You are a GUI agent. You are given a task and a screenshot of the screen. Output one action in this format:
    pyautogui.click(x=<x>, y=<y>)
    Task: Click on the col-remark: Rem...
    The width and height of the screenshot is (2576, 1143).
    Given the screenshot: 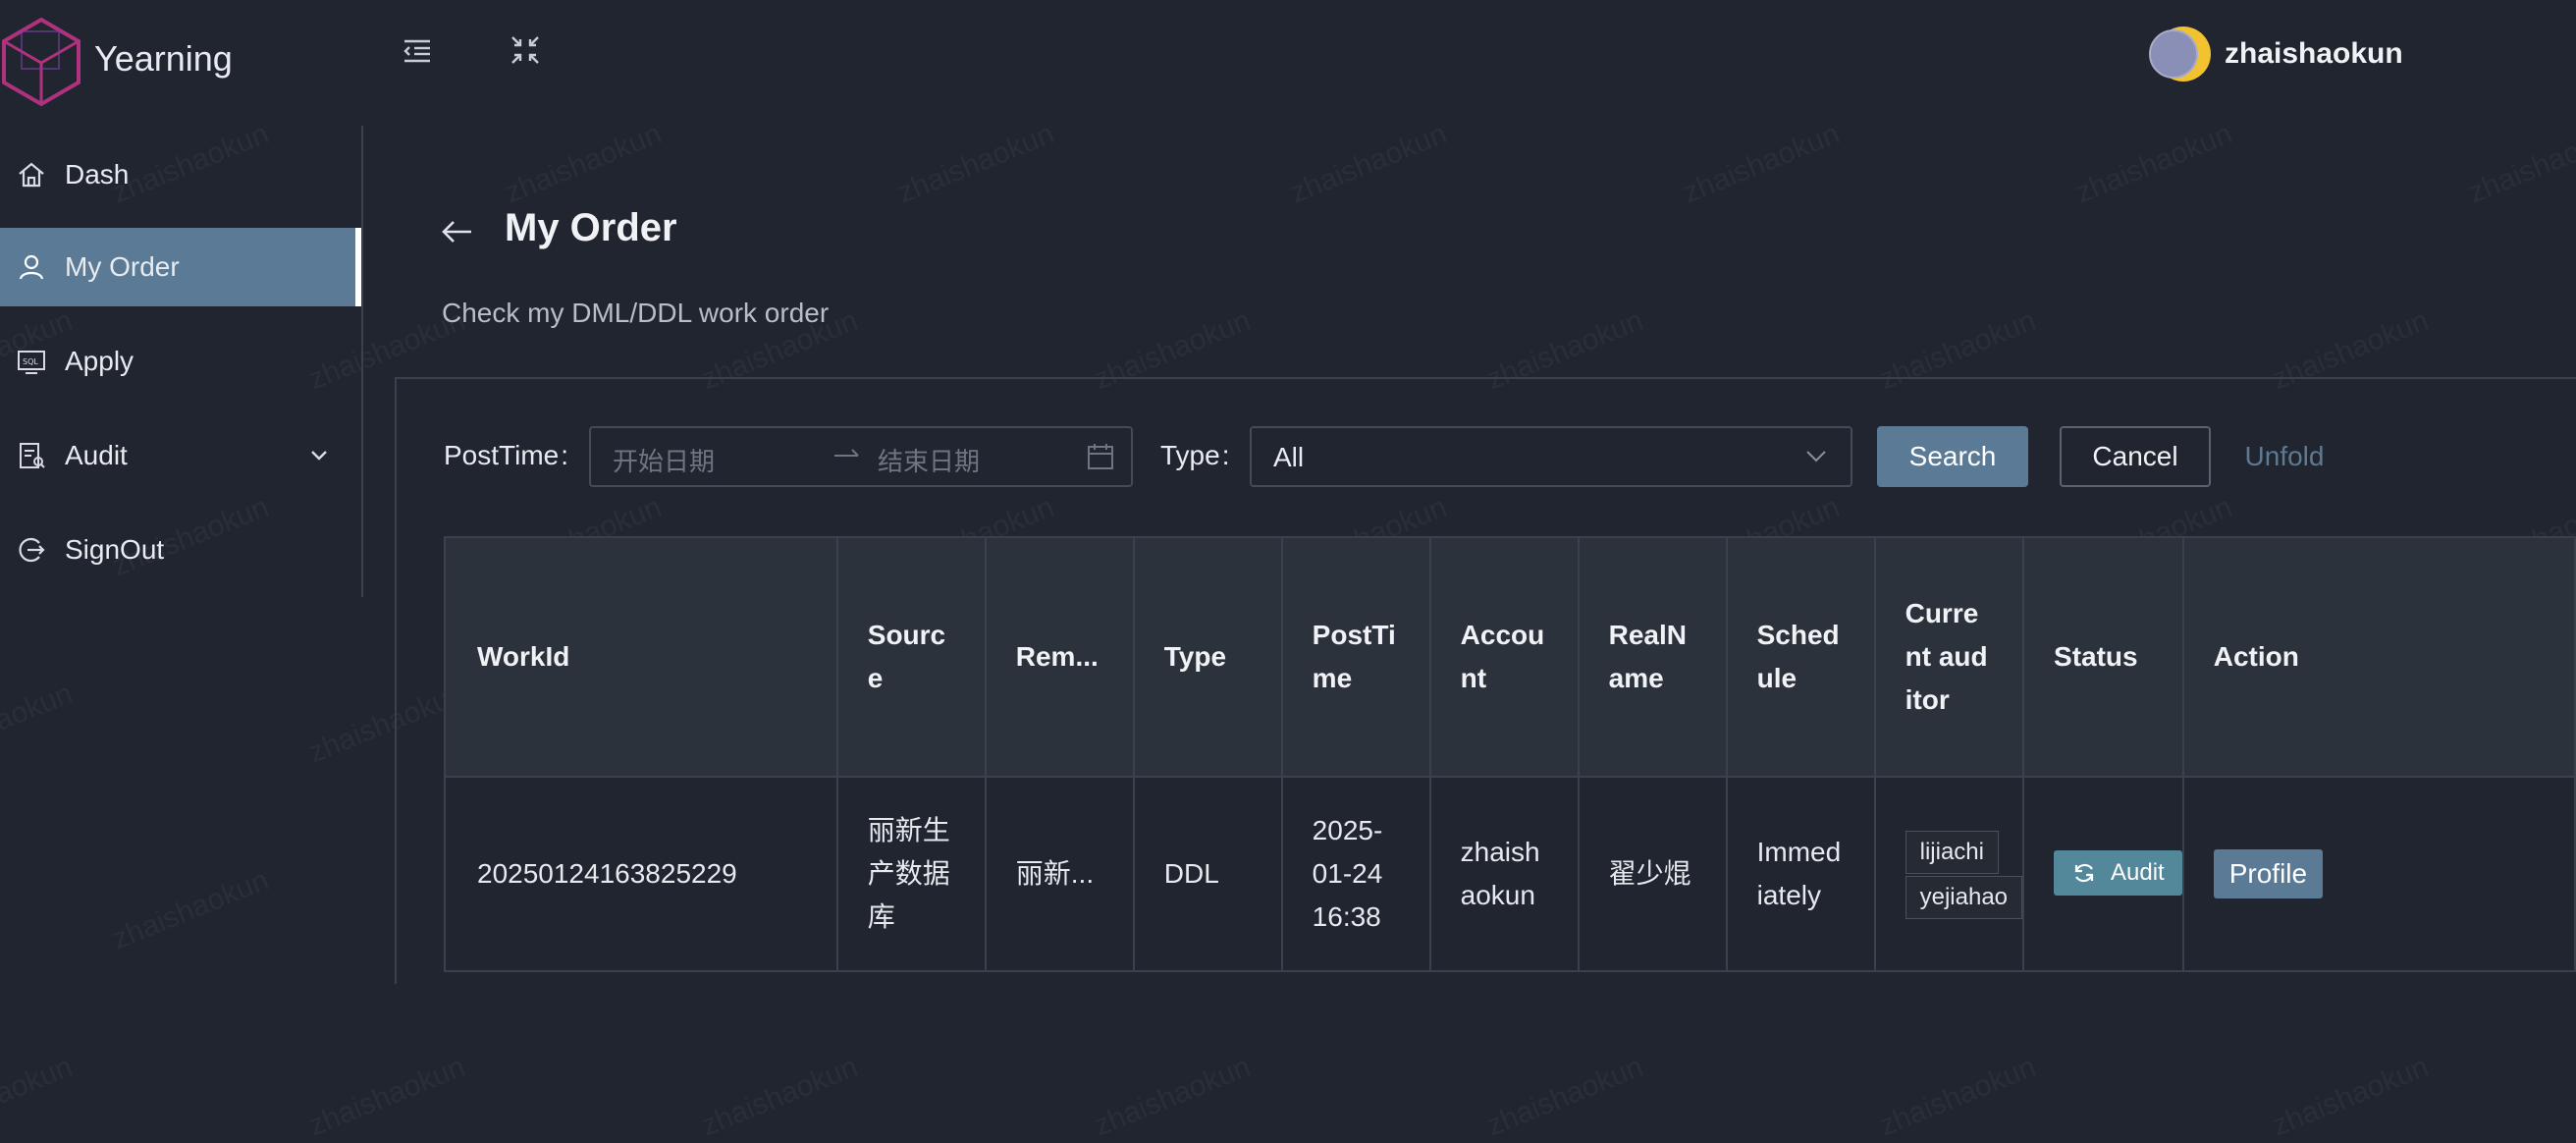 What is the action you would take?
    pyautogui.click(x=1059, y=657)
    